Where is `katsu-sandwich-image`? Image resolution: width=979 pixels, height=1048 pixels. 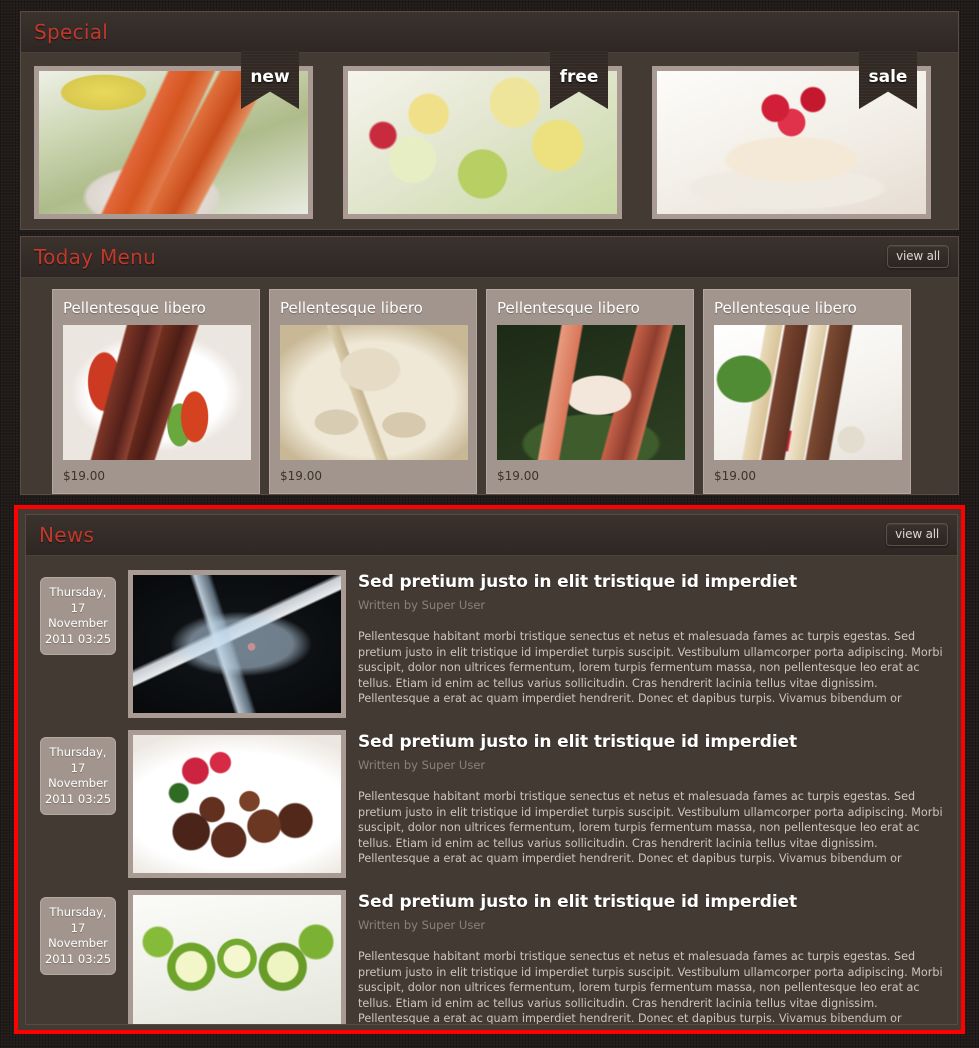 katsu-sandwich-image is located at coordinates (808, 392).